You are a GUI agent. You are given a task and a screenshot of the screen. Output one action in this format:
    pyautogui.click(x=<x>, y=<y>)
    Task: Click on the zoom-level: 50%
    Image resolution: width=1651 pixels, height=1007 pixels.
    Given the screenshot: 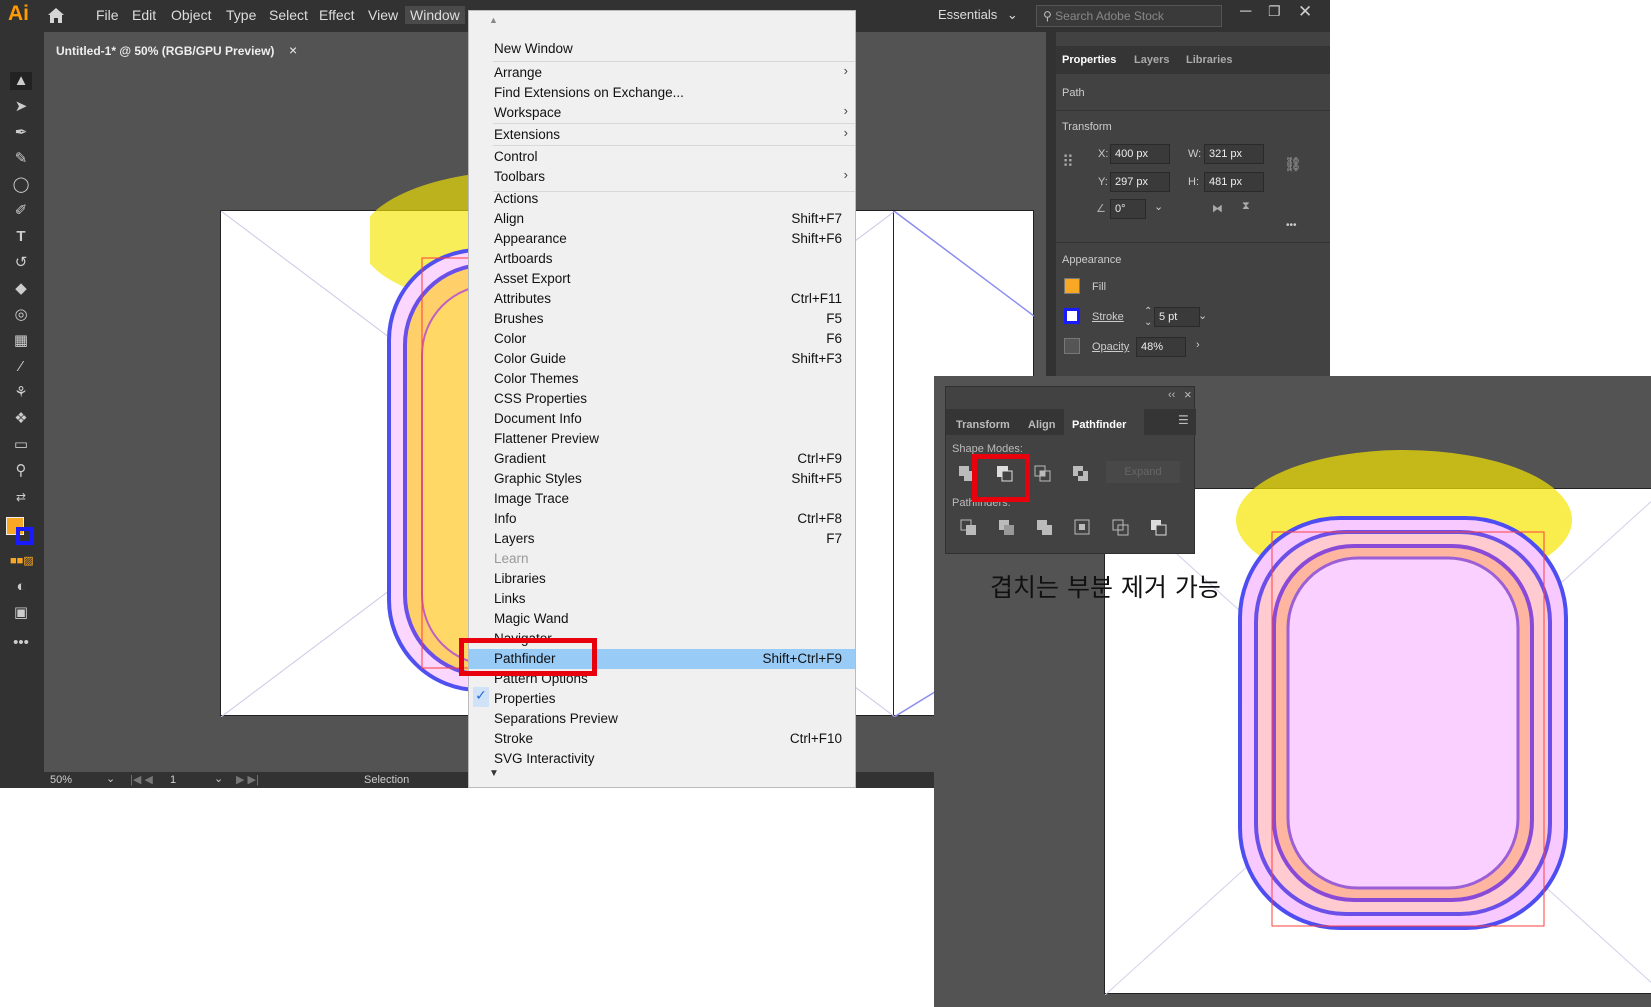 What is the action you would take?
    pyautogui.click(x=61, y=780)
    